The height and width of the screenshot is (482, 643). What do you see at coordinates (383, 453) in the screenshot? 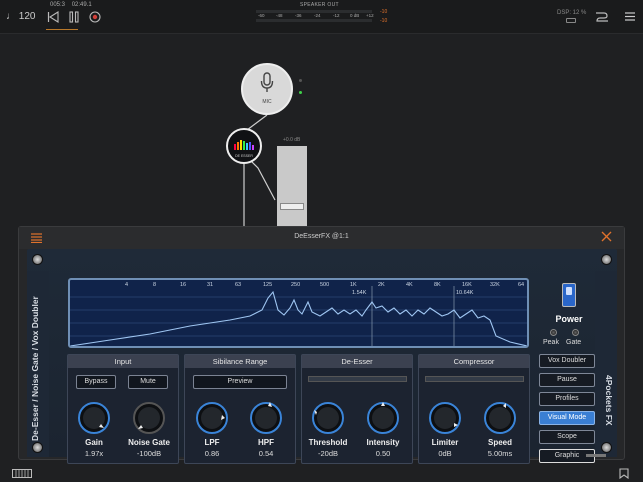
I see `intensity-value: 0.50` at bounding box center [383, 453].